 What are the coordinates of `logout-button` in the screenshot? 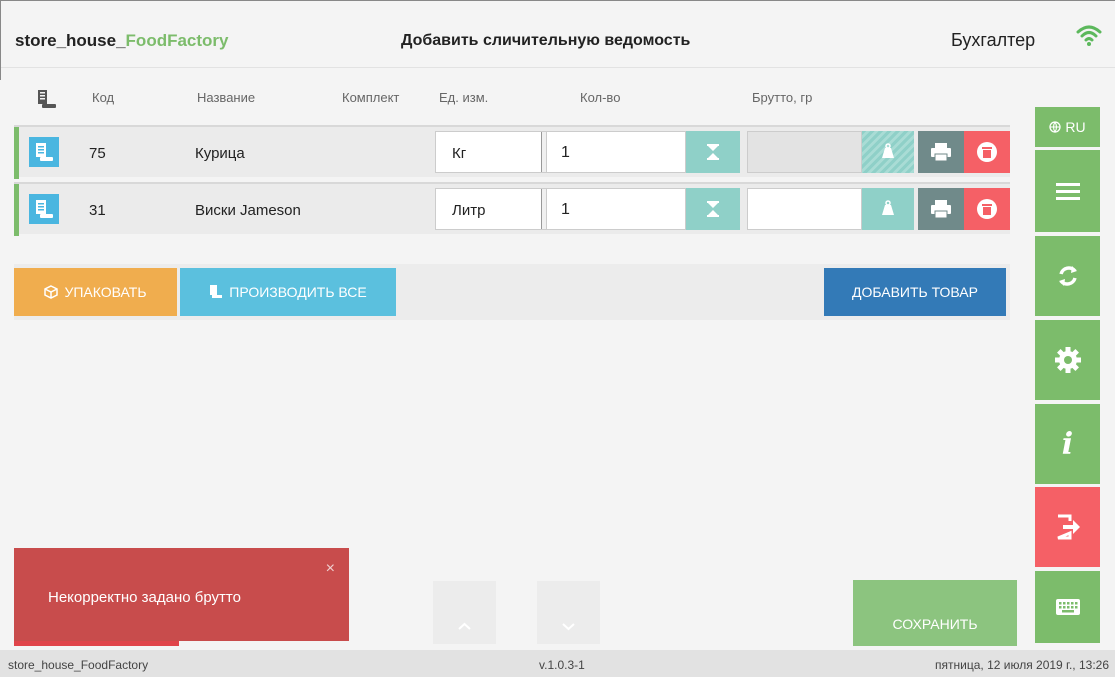 It's located at (1067, 527).